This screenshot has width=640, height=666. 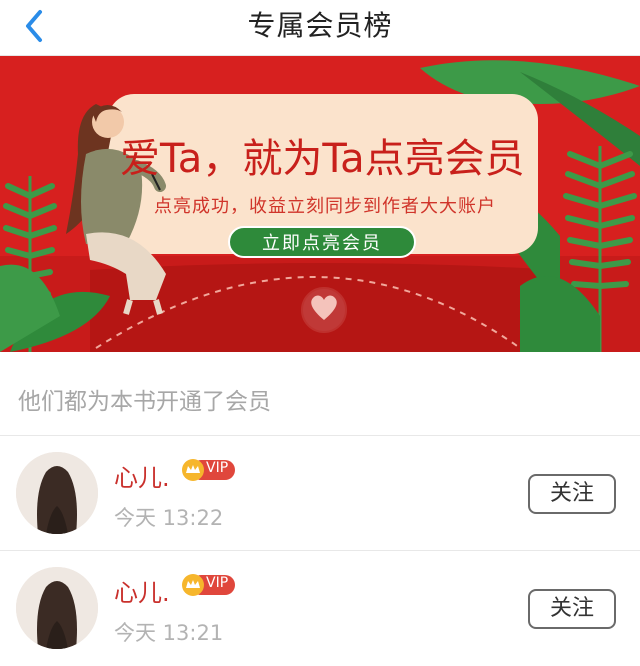 I want to click on member-time: 今天 13:21, so click(x=169, y=633).